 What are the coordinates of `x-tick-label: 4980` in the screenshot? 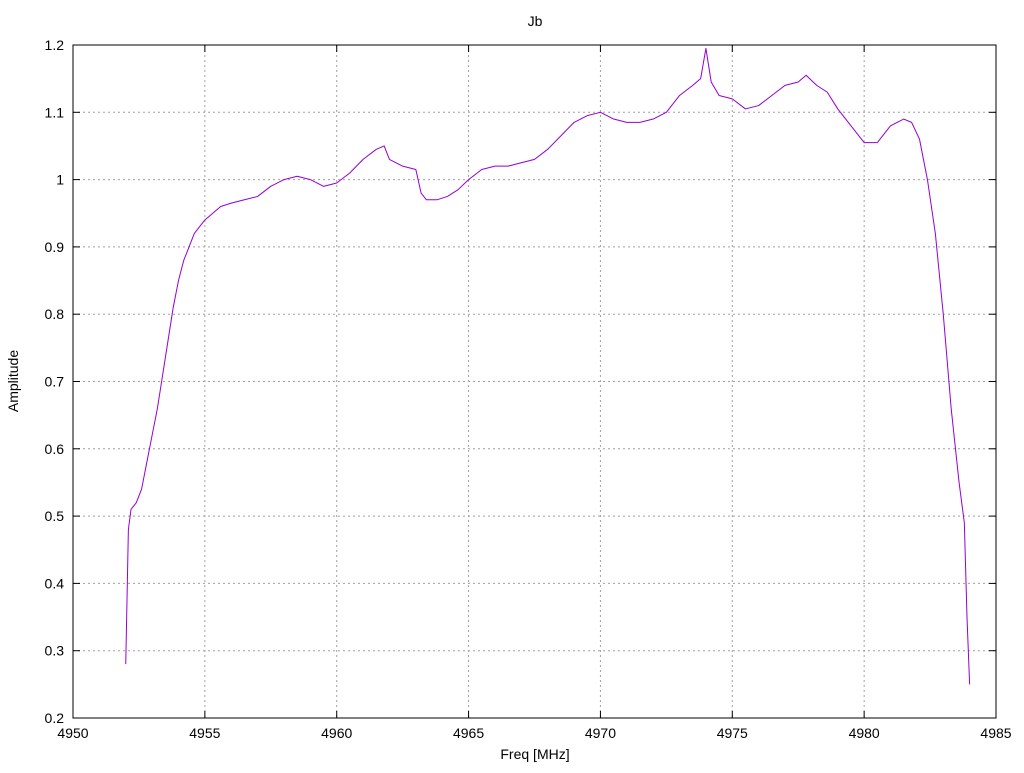 It's located at (864, 733).